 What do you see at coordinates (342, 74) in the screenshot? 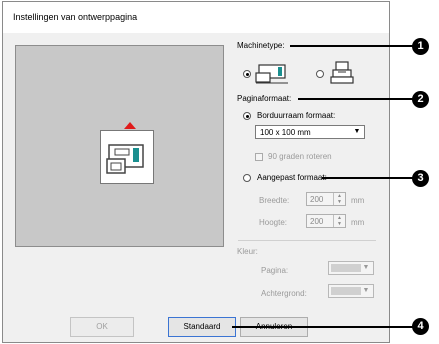
I see `embroidery-multi-needle-icon` at bounding box center [342, 74].